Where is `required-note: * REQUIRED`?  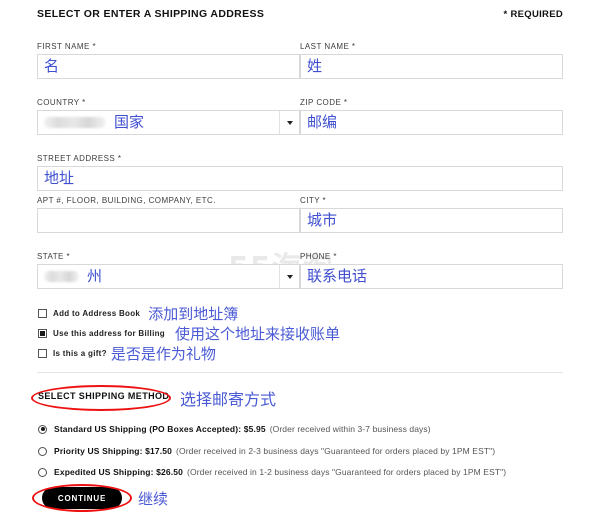 required-note: * REQUIRED is located at coordinates (533, 14).